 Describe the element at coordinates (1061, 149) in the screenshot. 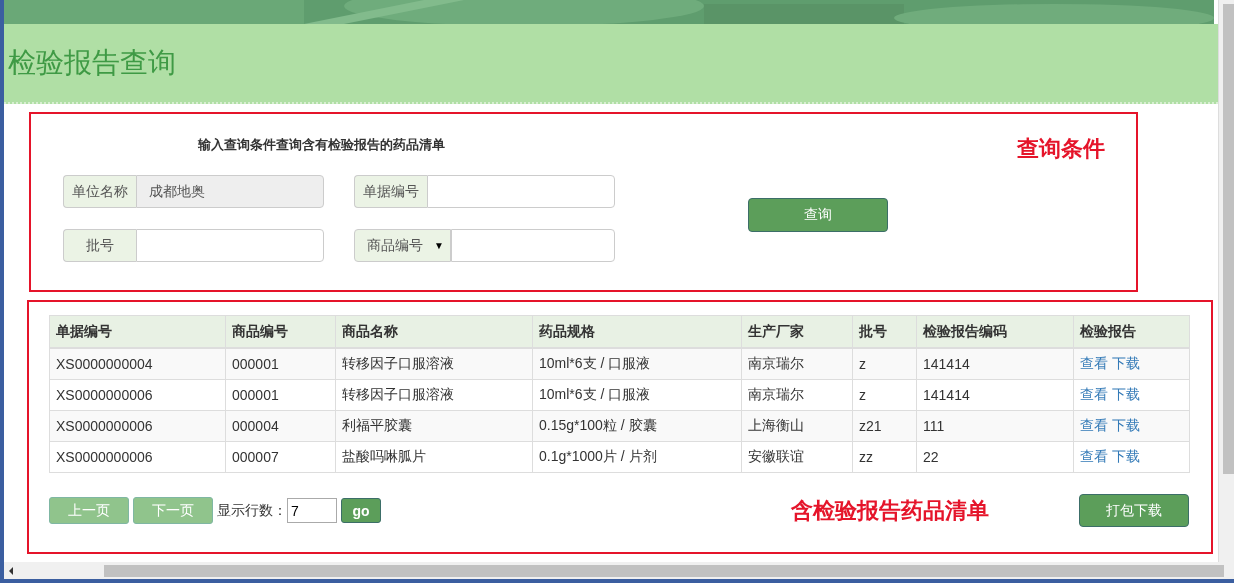

I see `annotation-label: 查询条件` at that location.